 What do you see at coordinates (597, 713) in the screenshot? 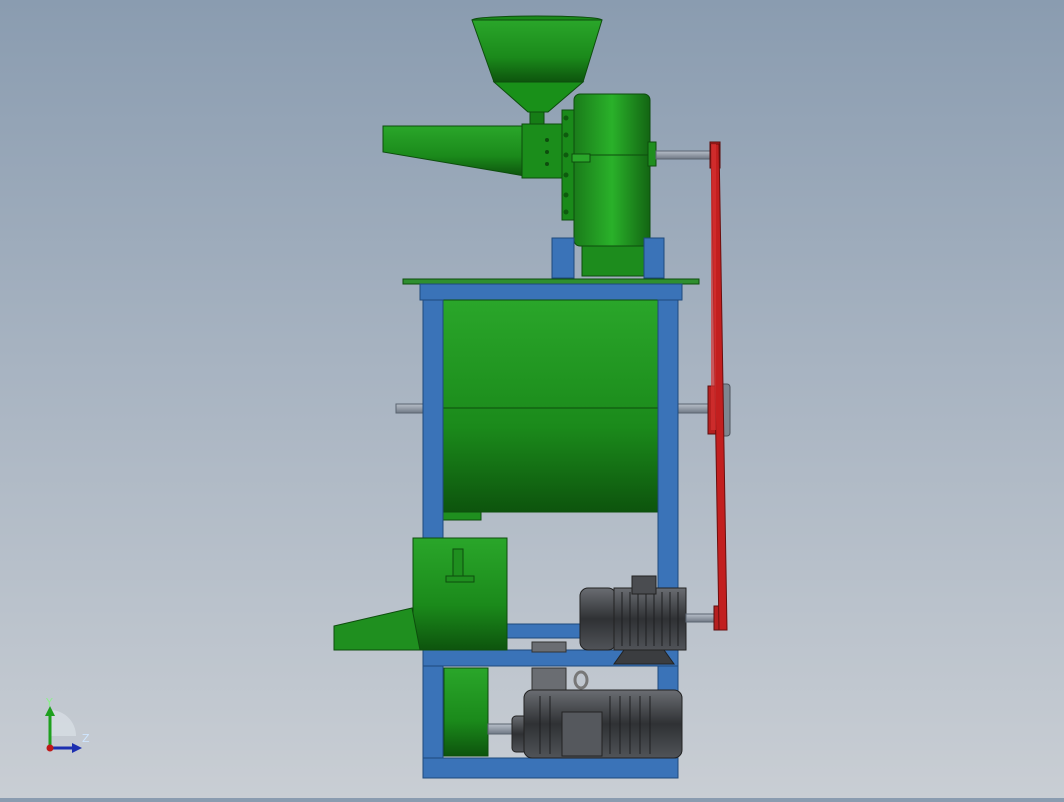
I see `lower-motor` at bounding box center [597, 713].